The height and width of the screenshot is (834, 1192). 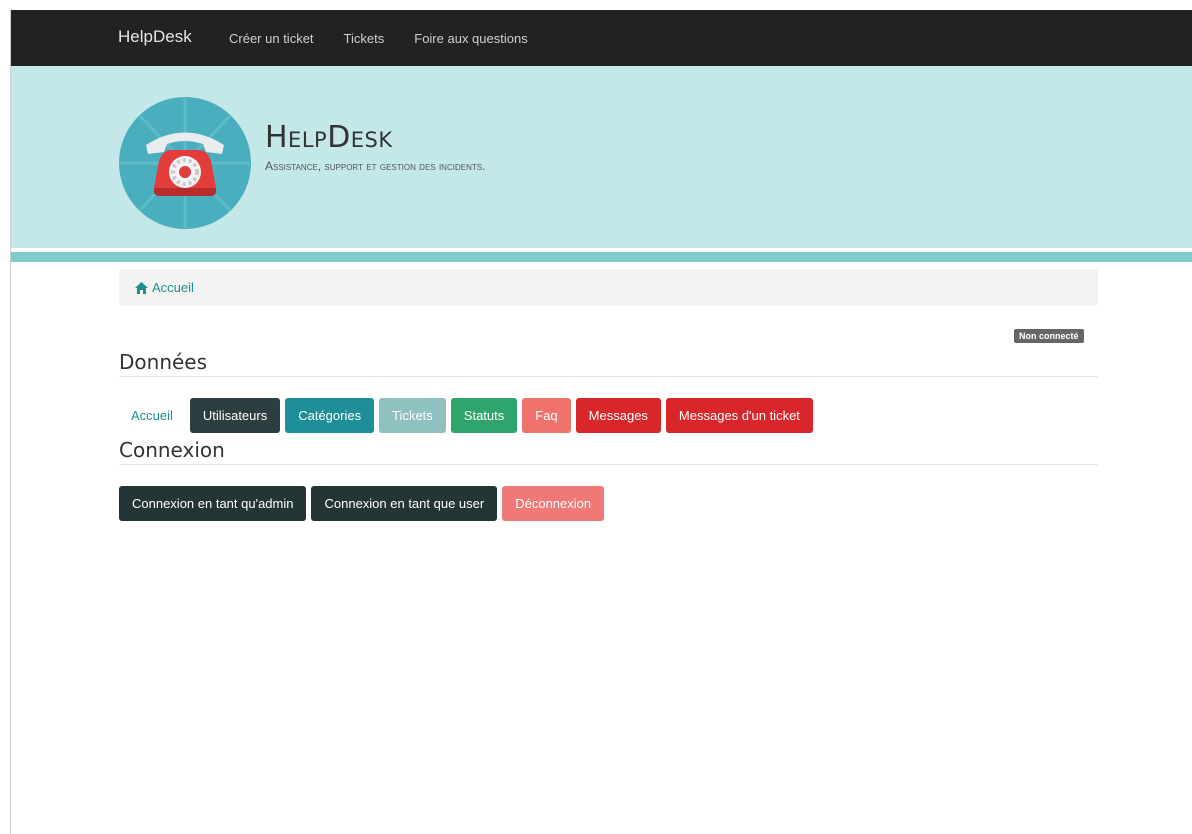 I want to click on nav-link-create-ticket: Créer un ticket, so click(x=271, y=38).